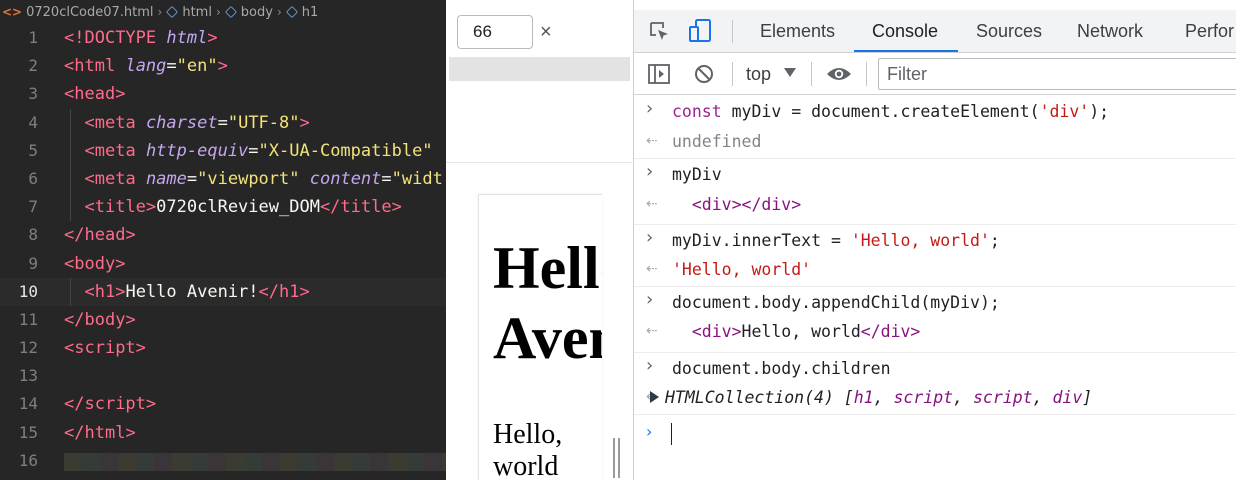  I want to click on viewport-width-input: 66, so click(495, 32).